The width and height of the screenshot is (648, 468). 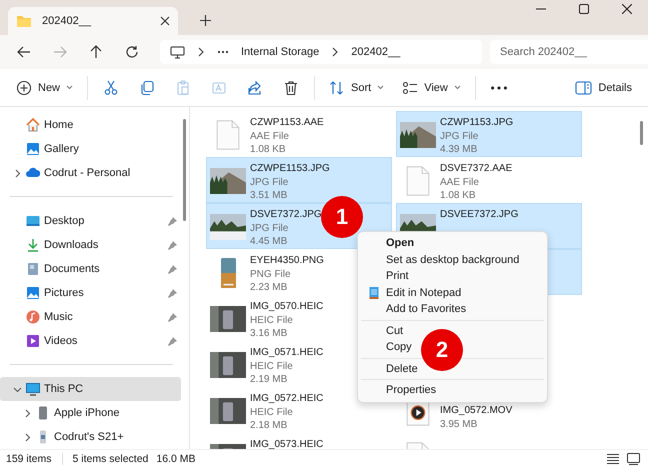 I want to click on maximize-icon, so click(x=584, y=9).